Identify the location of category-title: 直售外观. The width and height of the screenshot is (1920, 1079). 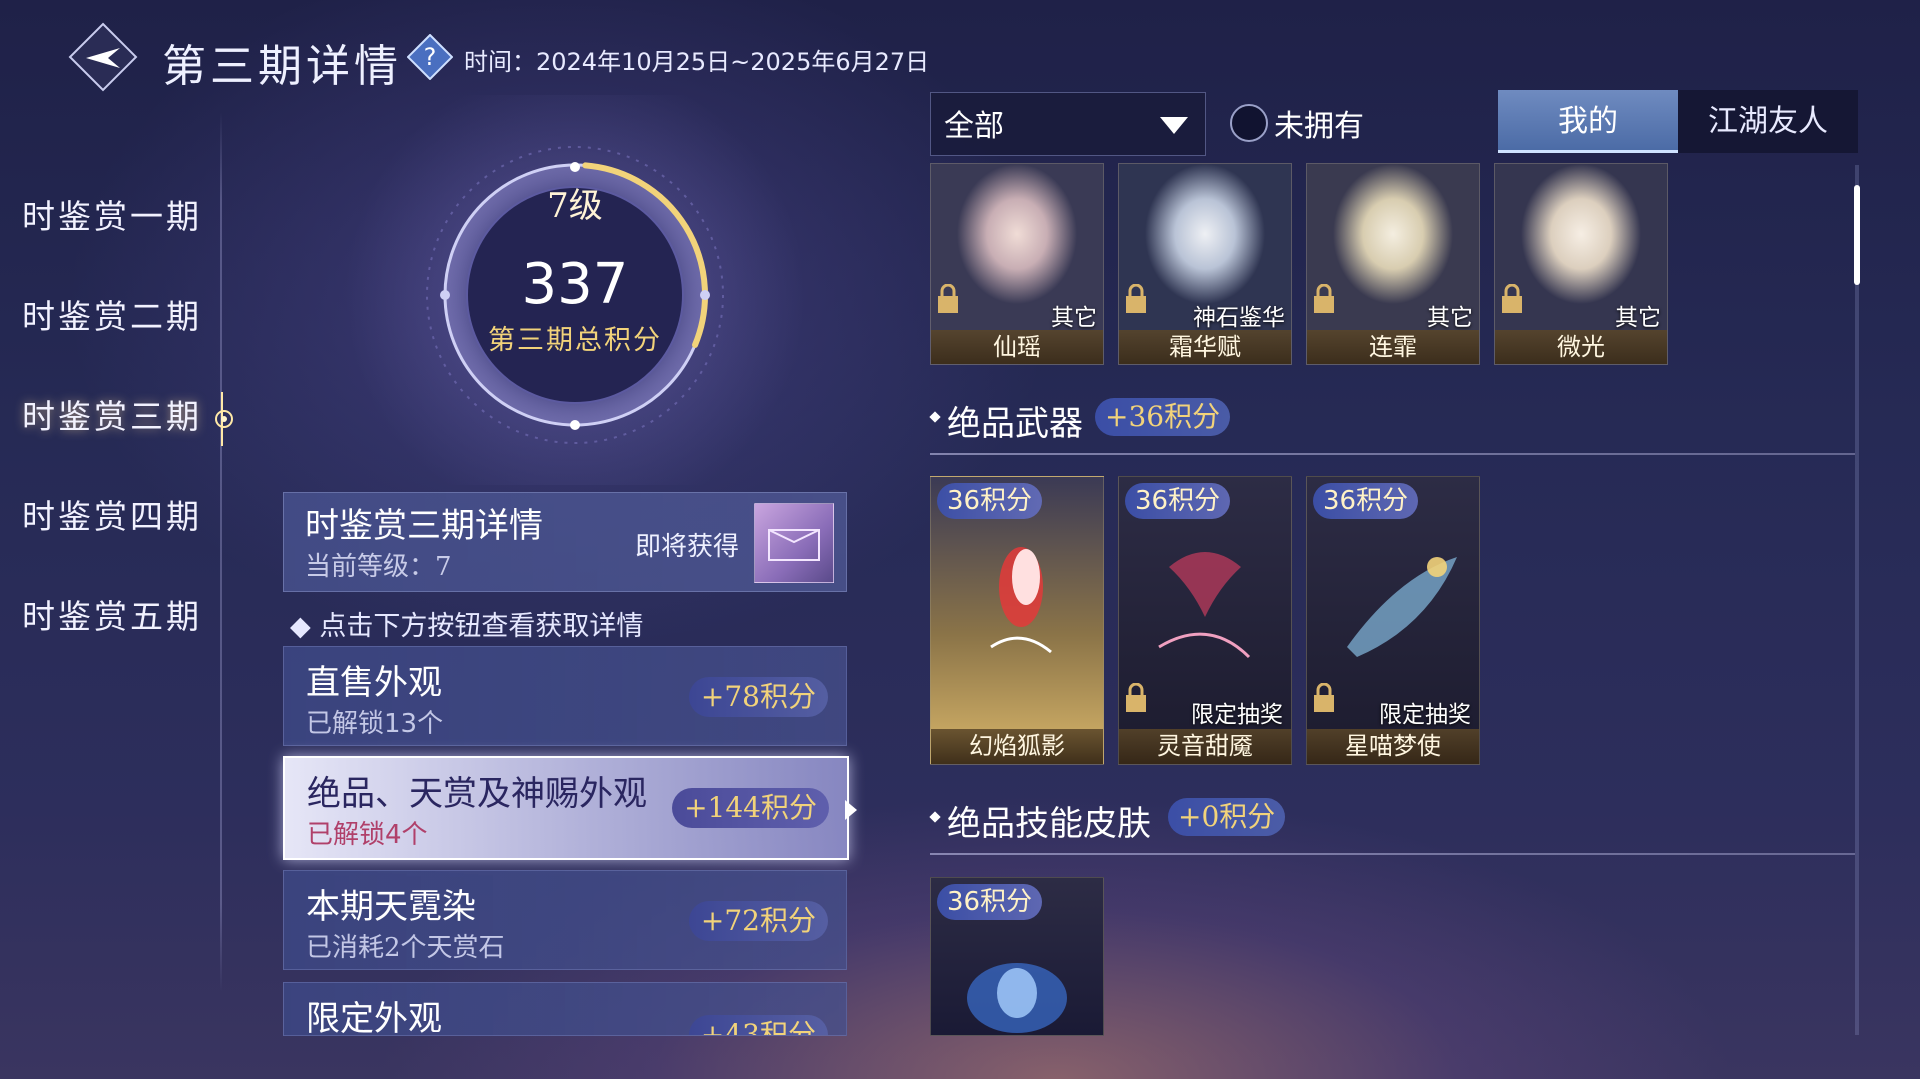
(374, 683).